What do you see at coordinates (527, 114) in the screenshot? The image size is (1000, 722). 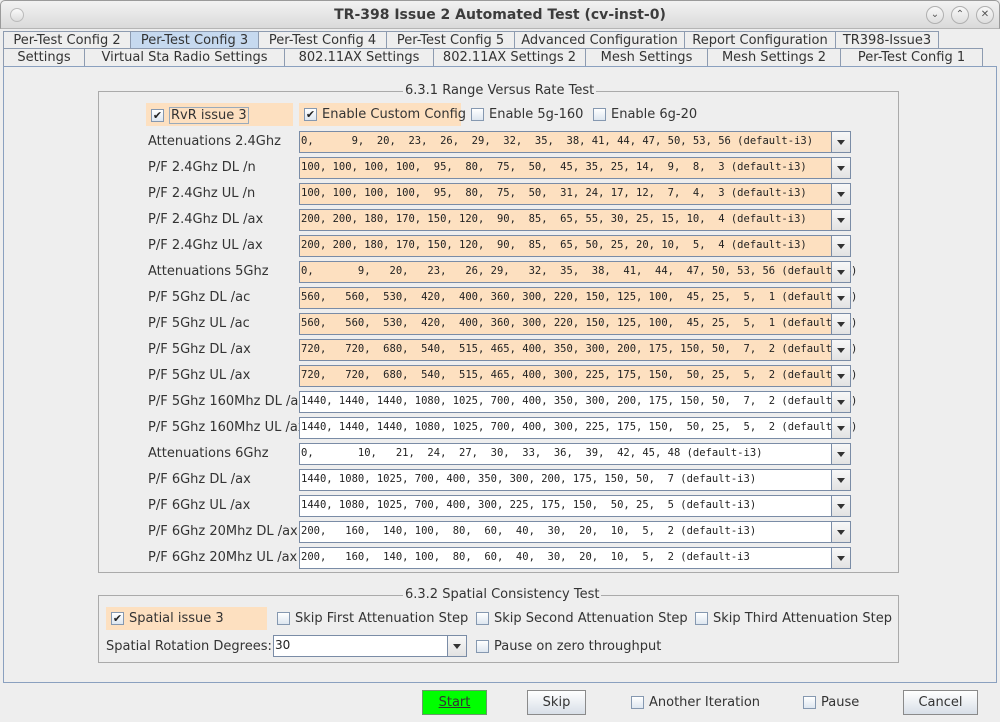 I see `enable-5g-160-checkbox: Enable 5g-160` at bounding box center [527, 114].